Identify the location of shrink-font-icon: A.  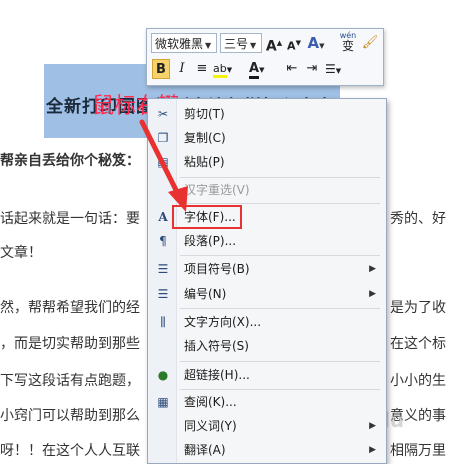
(291, 46).